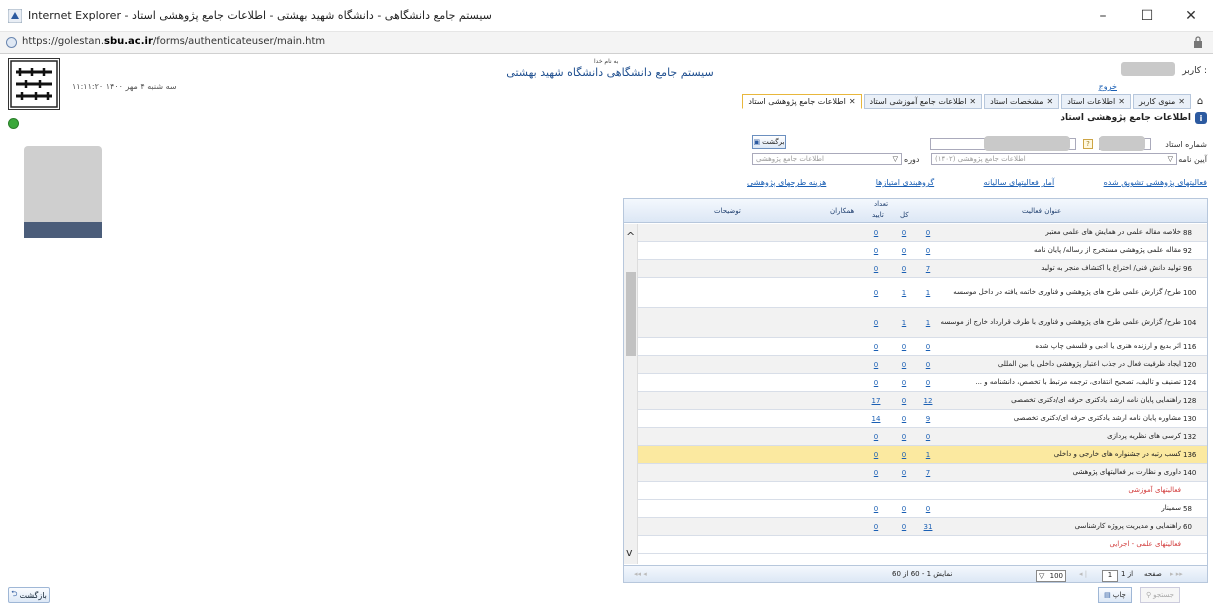  Describe the element at coordinates (1147, 16) in the screenshot. I see `maximize-button: ☐` at that location.